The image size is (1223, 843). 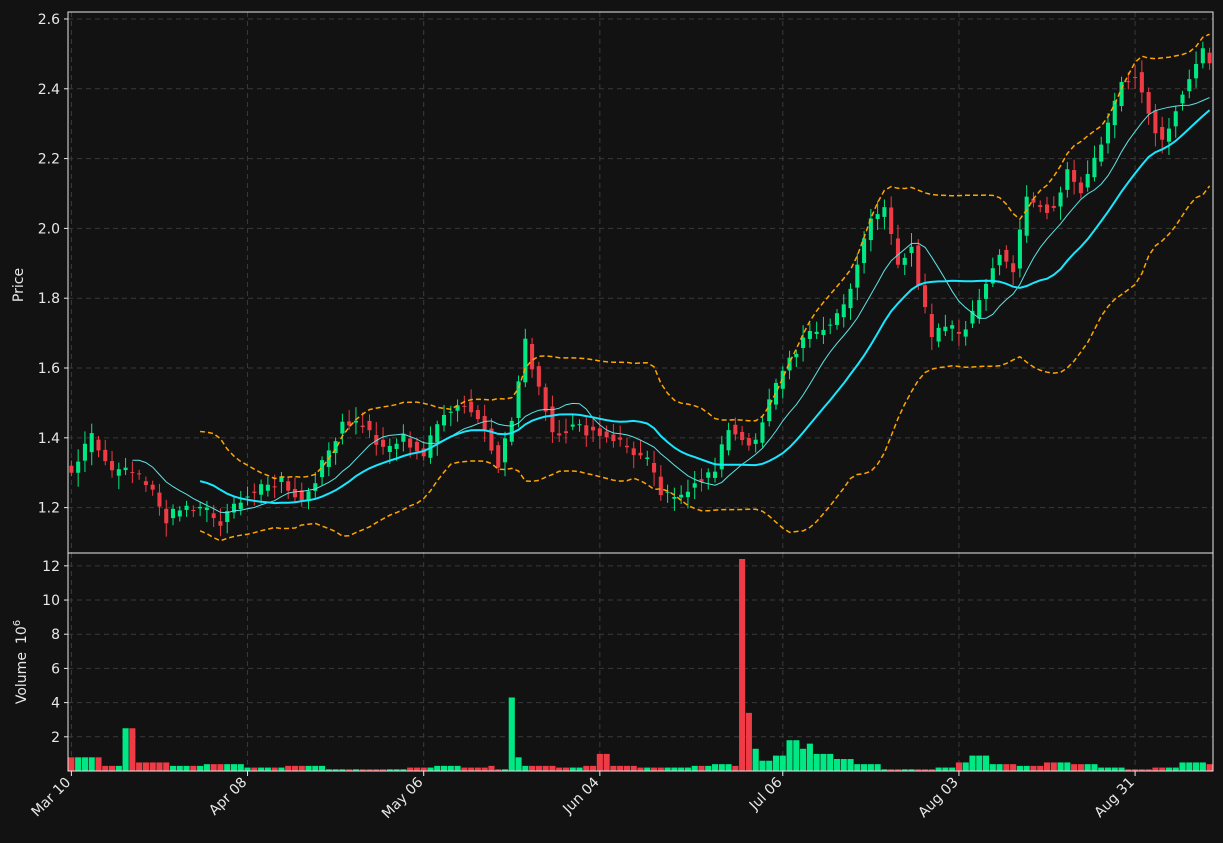 What do you see at coordinates (22, 635) in the screenshot?
I see `volume-scale-base: 10` at bounding box center [22, 635].